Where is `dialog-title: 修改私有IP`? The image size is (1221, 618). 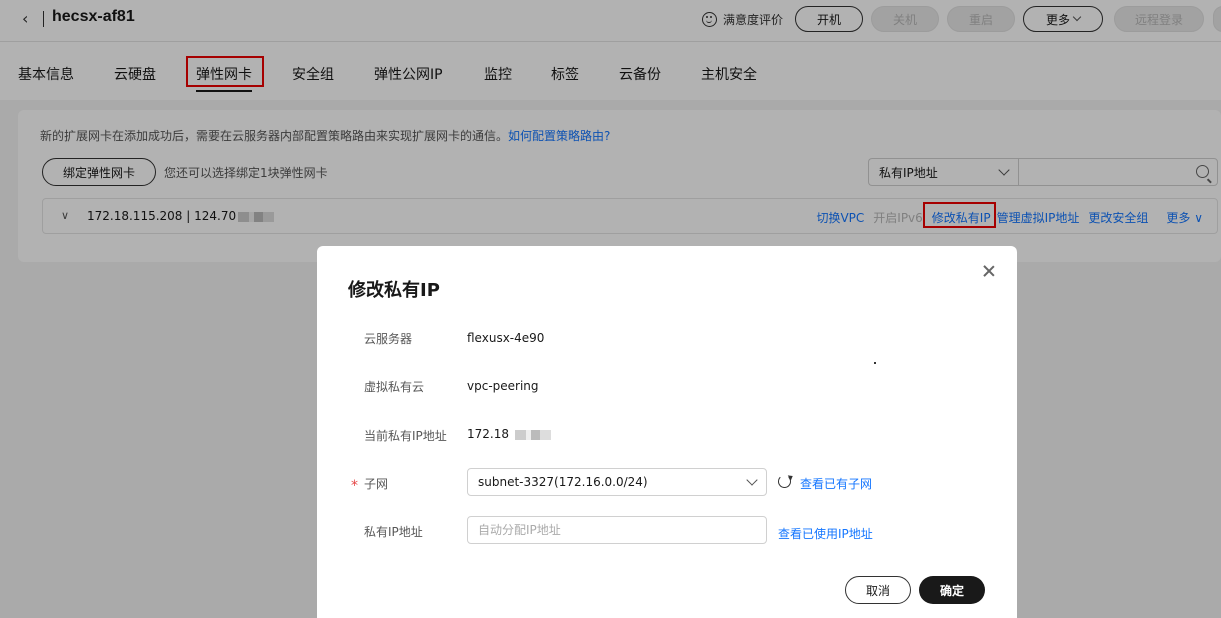
dialog-title: 修改私有IP is located at coordinates (394, 290).